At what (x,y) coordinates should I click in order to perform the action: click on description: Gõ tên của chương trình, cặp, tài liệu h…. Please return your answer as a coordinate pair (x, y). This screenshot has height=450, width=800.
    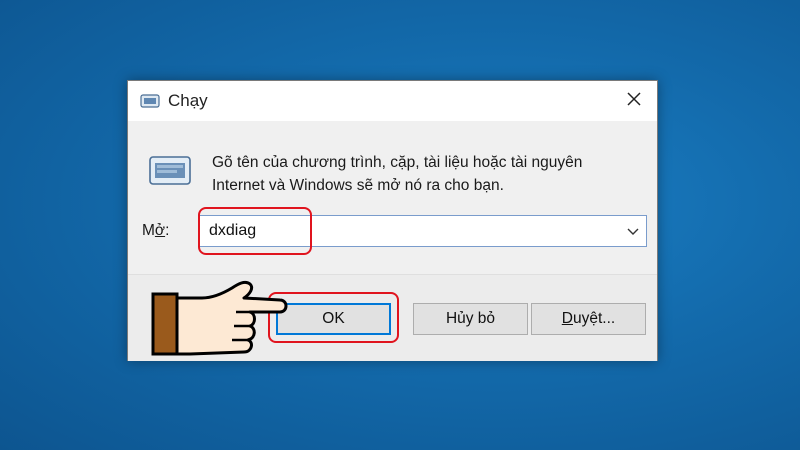
    Looking at the image, I should click on (397, 174).